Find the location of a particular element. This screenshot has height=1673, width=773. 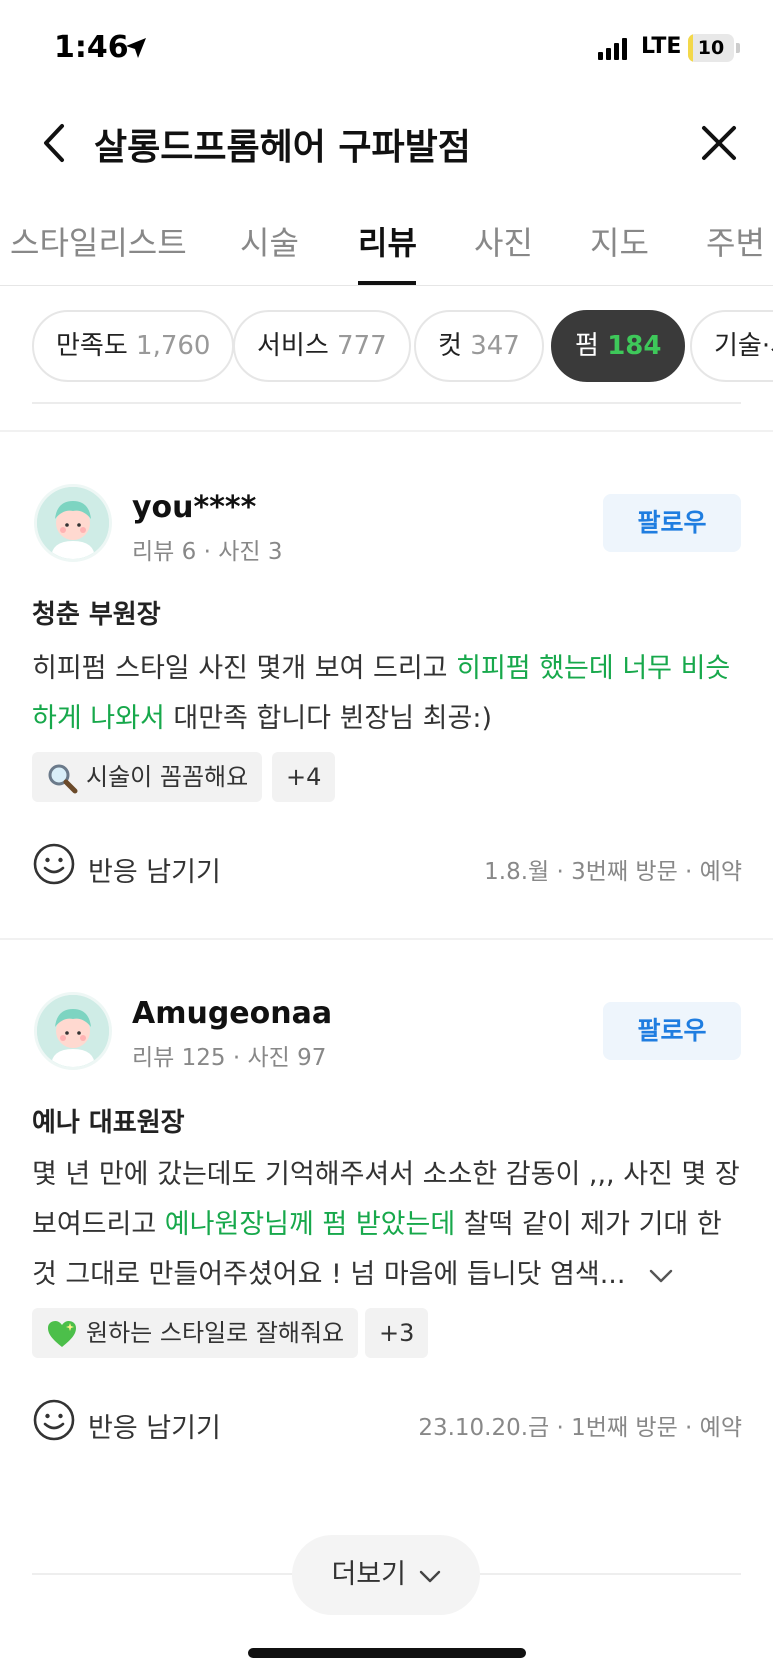

review-tag-label: 시술이 꼼꼼해요 is located at coordinates (167, 777).